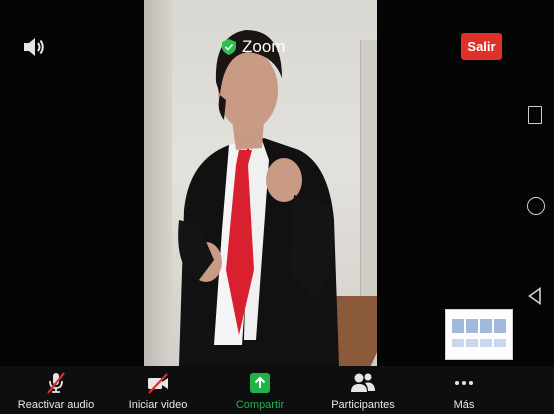  I want to click on unmute-audio-label: Reactivar audio, so click(56, 405).